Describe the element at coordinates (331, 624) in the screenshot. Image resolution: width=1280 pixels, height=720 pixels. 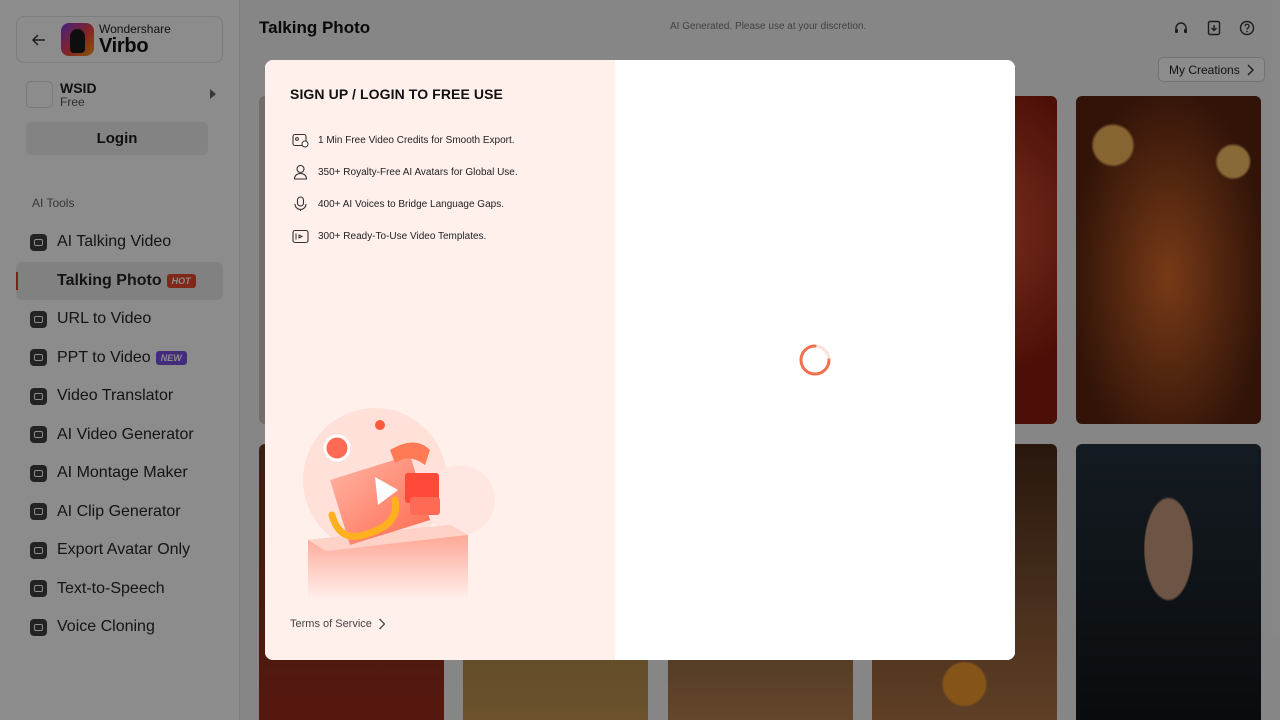
I see `terms-label: Terms of Service` at that location.